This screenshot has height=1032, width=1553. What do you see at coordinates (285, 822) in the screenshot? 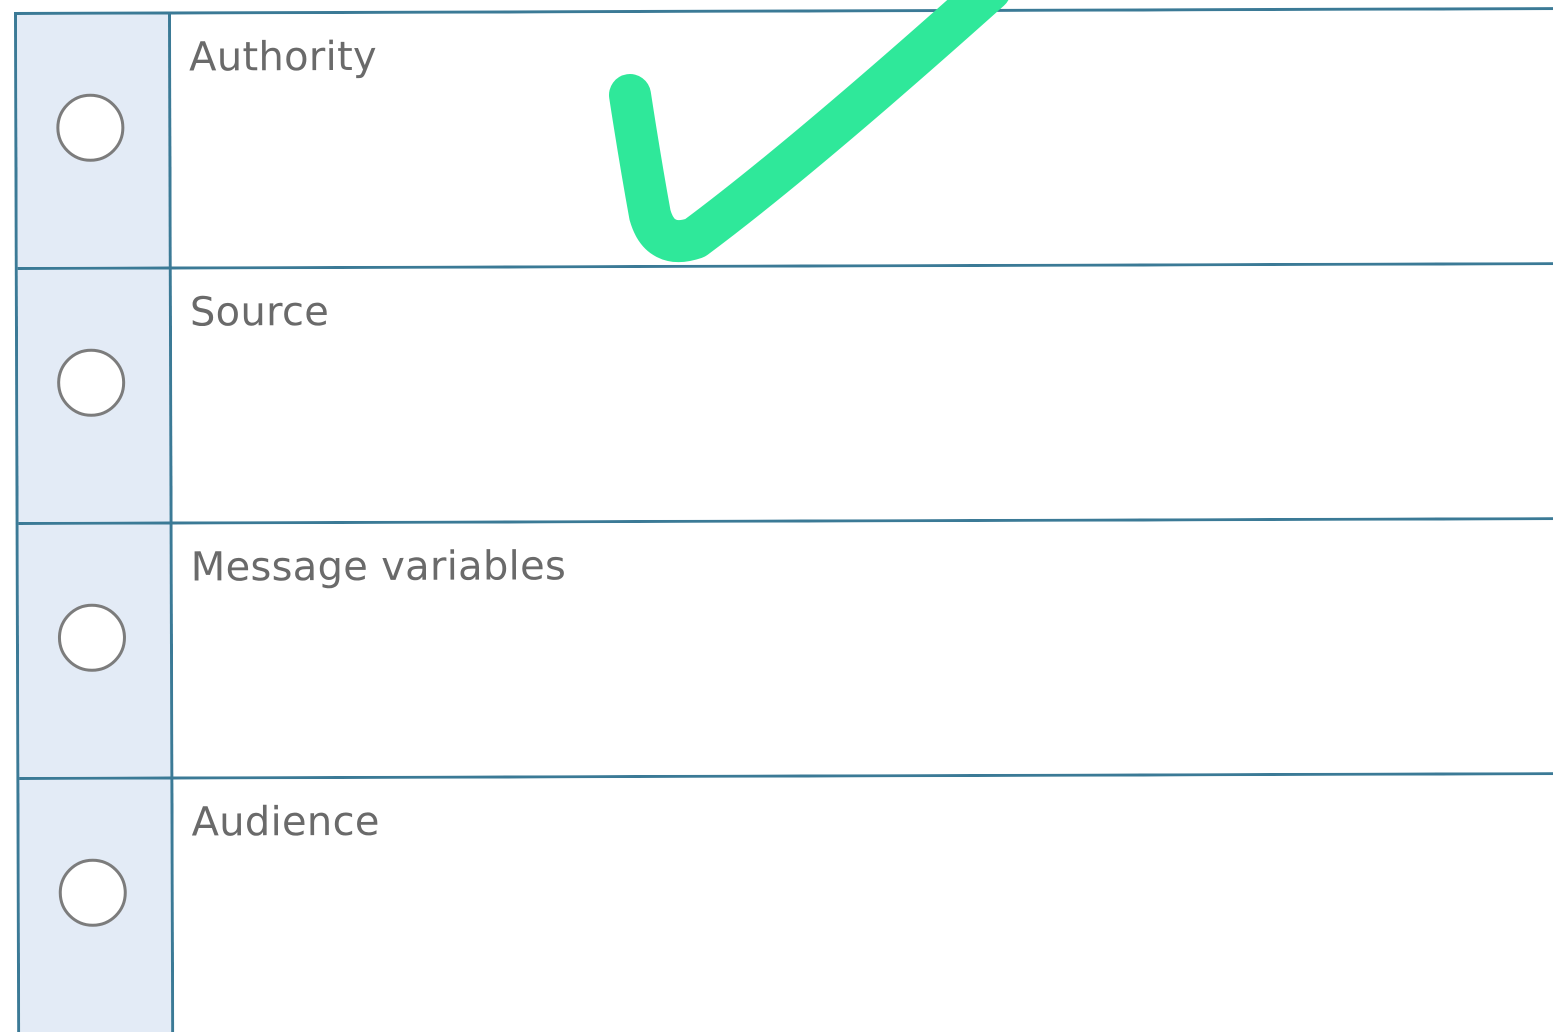
I see `option-label-audience: Audience` at bounding box center [285, 822].